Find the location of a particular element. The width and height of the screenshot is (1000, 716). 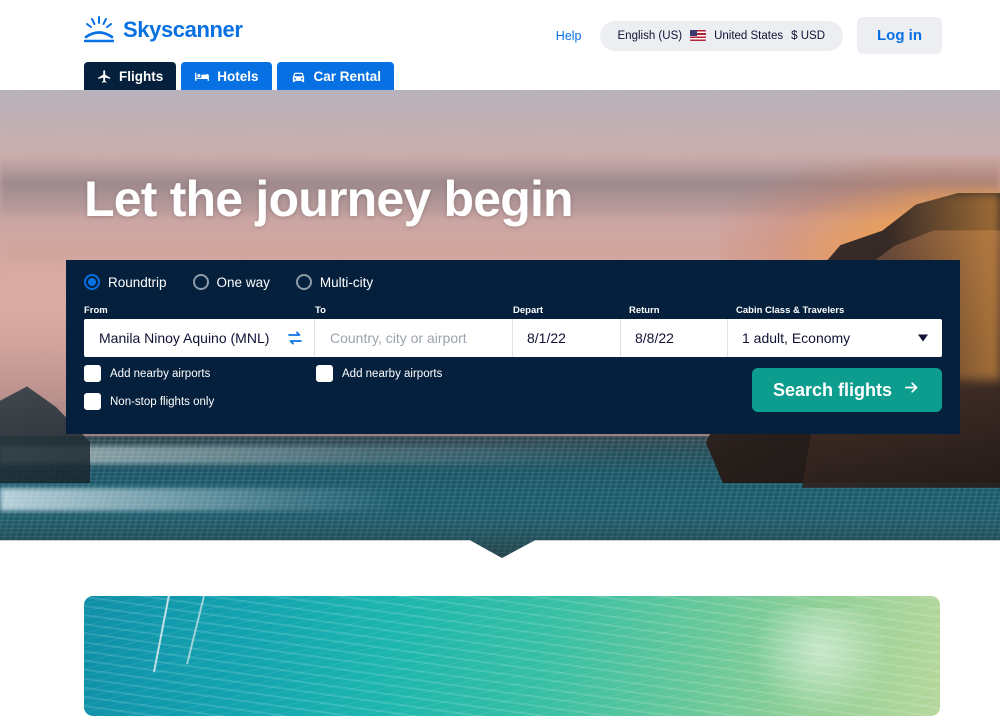

option-add-nearby-origin-label: Add nearby airports is located at coordinates (160, 373).